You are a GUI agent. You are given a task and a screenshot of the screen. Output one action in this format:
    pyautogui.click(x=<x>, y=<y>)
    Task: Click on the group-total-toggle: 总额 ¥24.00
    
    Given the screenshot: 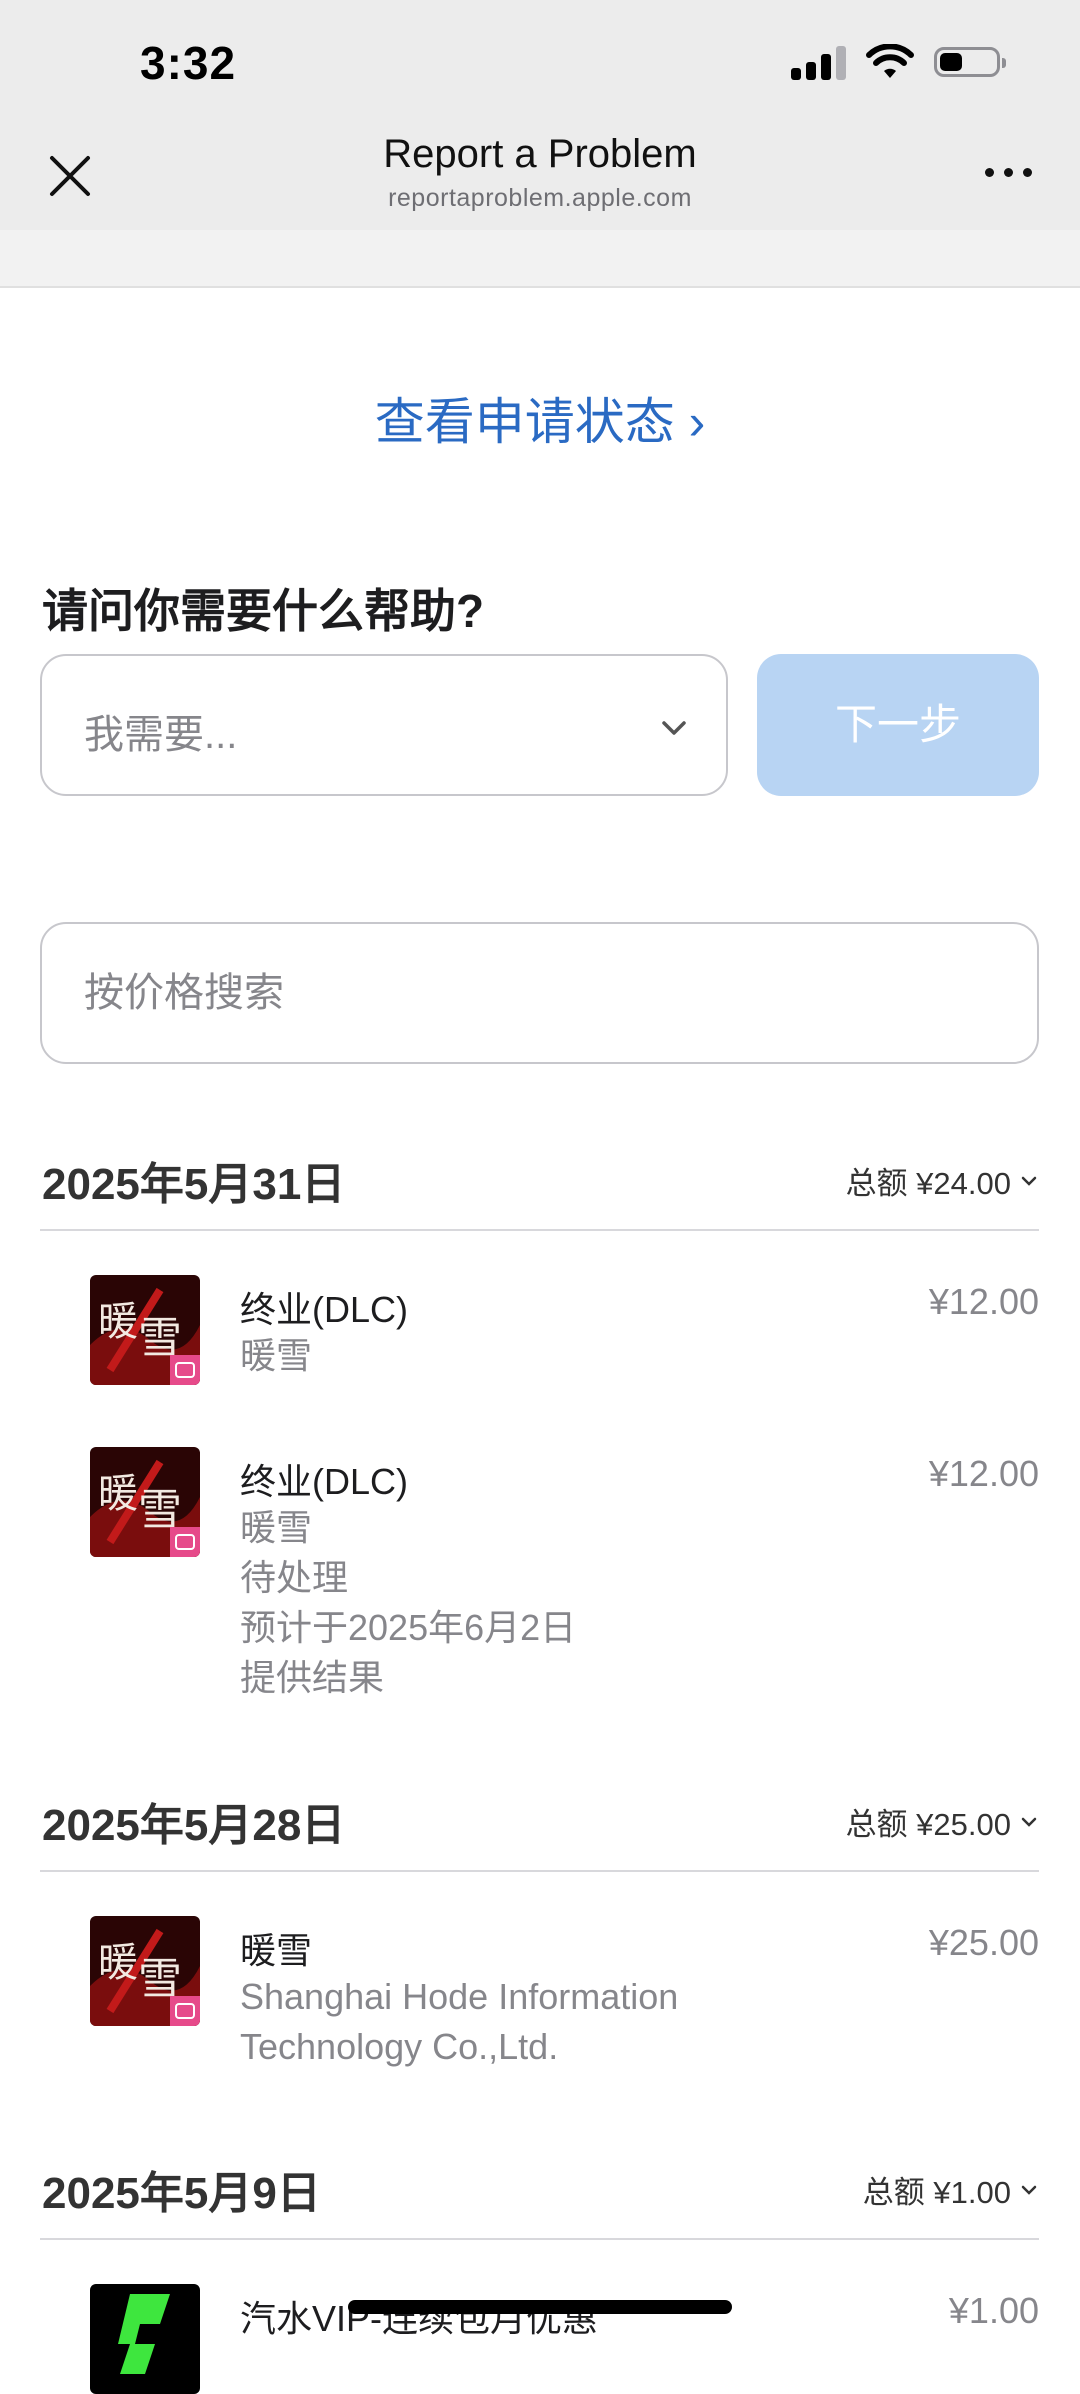 What is the action you would take?
    pyautogui.click(x=942, y=1180)
    